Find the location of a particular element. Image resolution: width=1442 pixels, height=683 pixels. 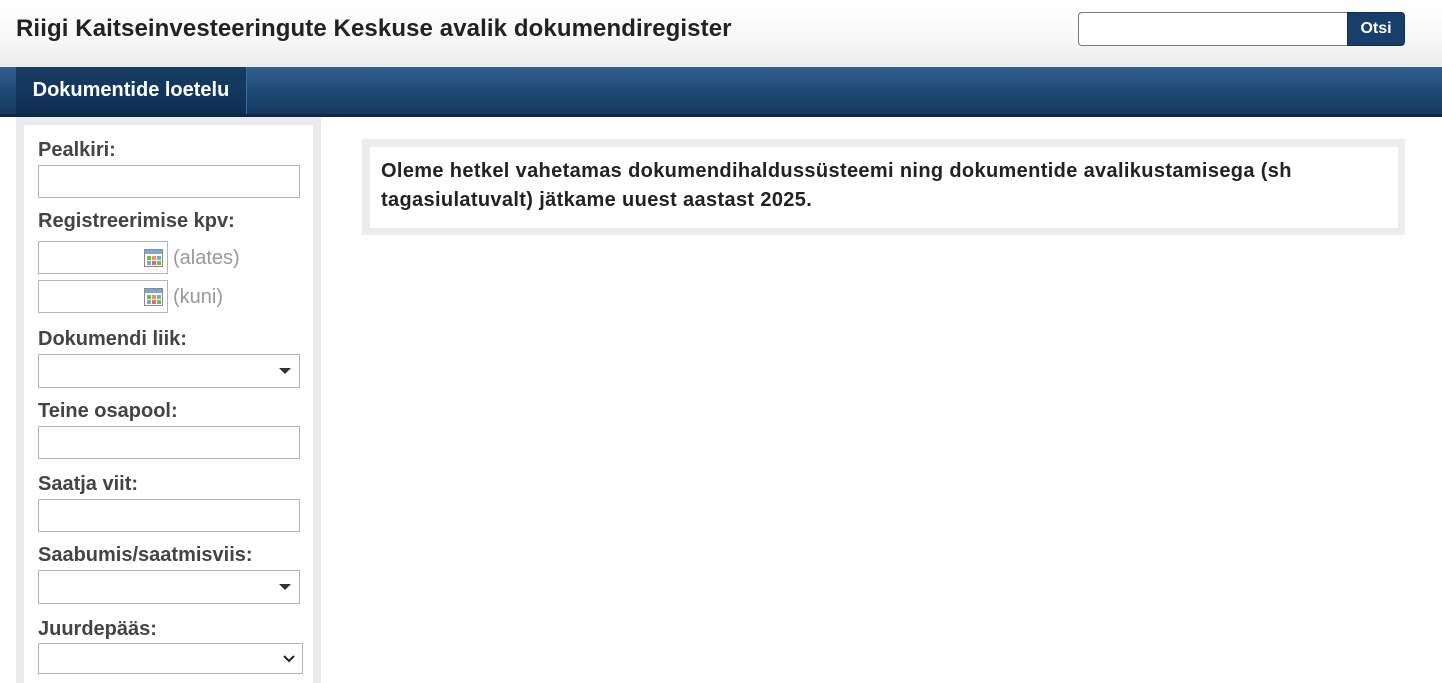

delivery-label: Saabumis/saatmisviis: is located at coordinates (145, 555).